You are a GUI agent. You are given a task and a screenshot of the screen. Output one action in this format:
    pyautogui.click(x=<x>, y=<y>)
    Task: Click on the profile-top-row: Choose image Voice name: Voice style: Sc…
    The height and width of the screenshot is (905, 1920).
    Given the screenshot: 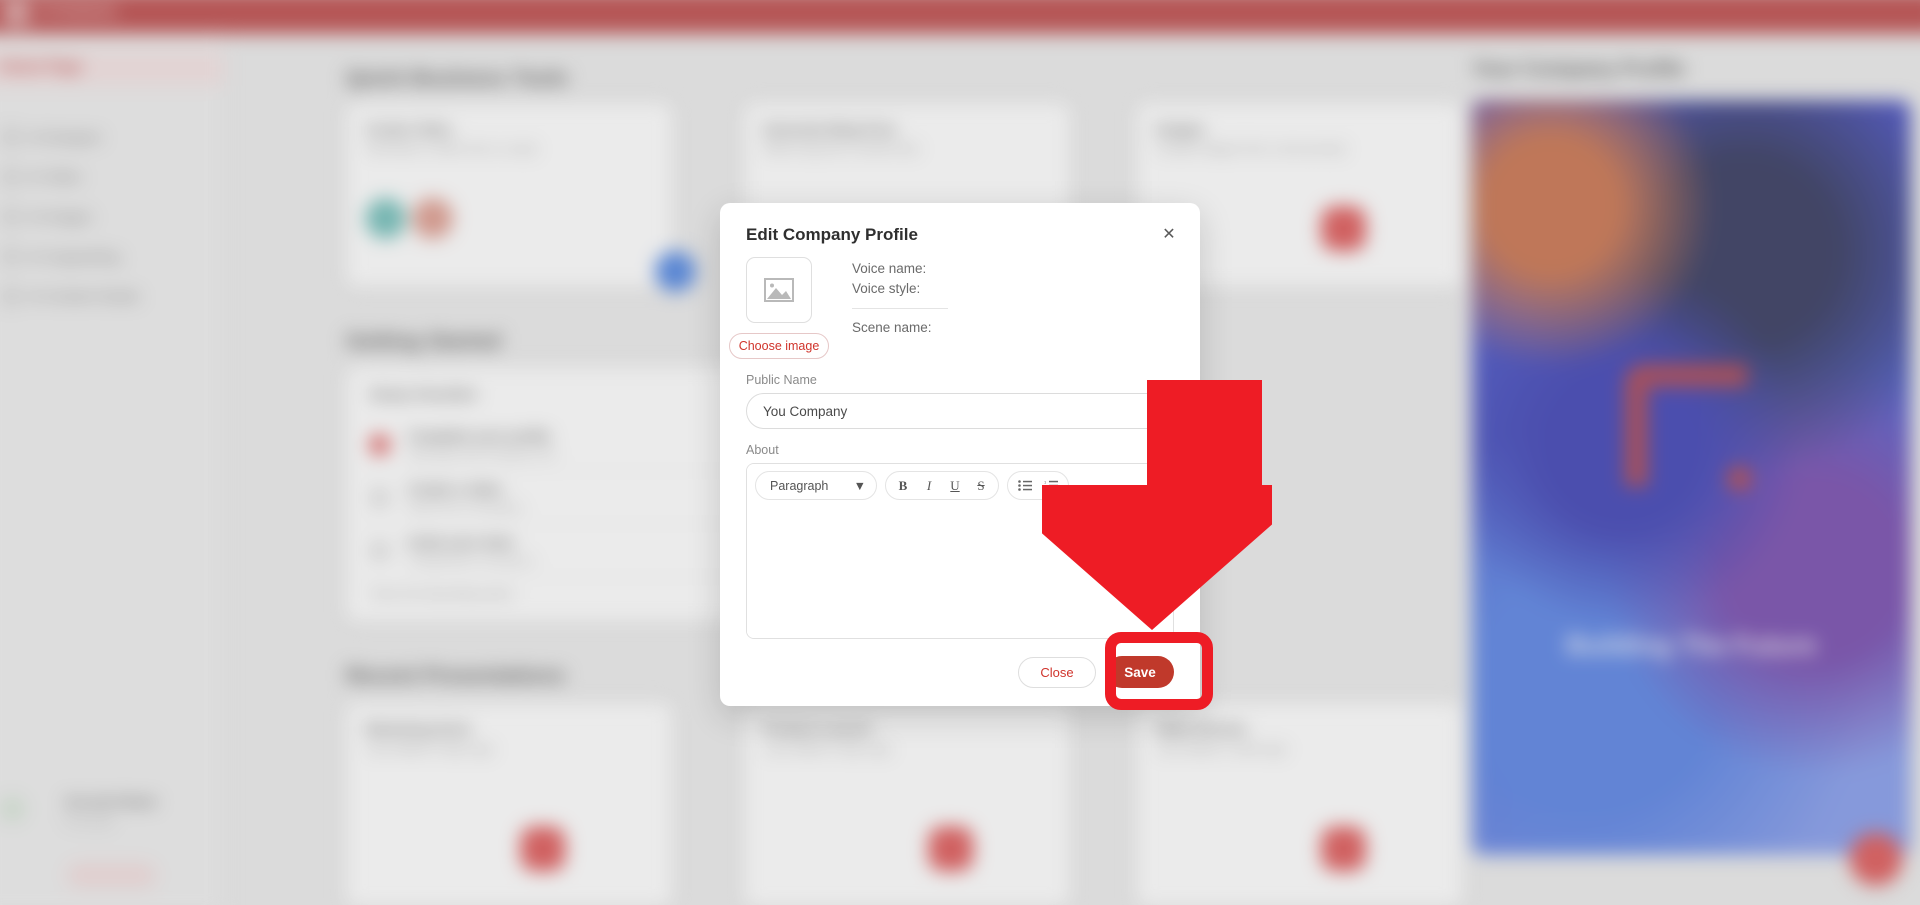 What is the action you would take?
    pyautogui.click(x=951, y=308)
    